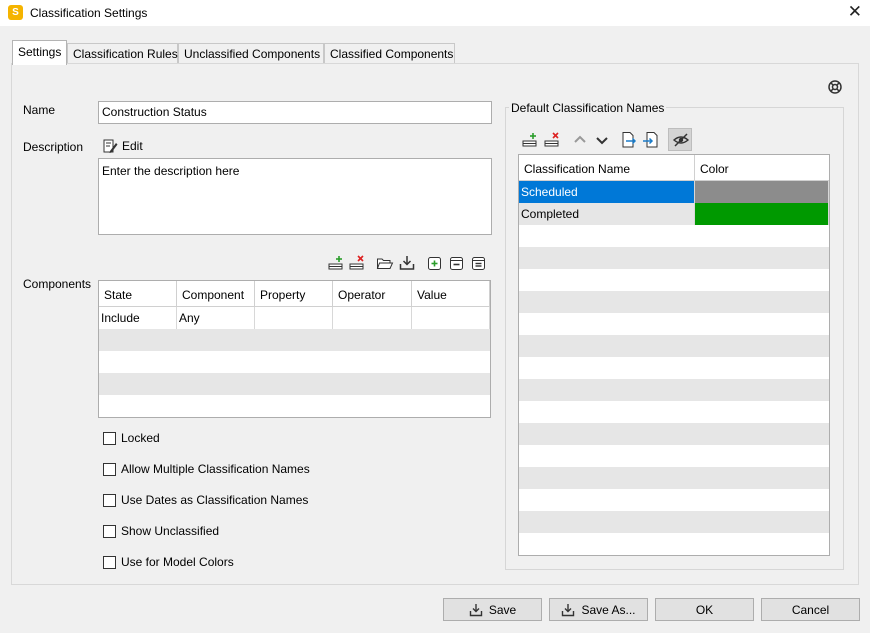 The image size is (870, 633). What do you see at coordinates (215, 500) in the screenshot?
I see `checkbox-label: Use Dates as Classification Names` at bounding box center [215, 500].